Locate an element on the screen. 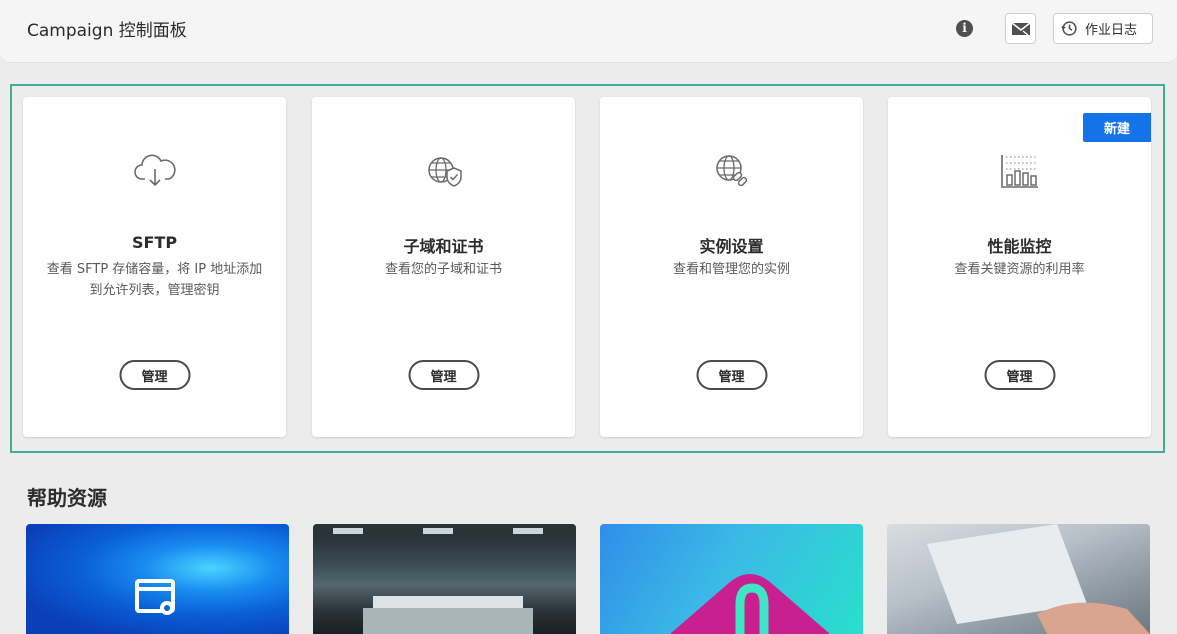 This screenshot has width=1177, height=634. card-performance-monitoring: 新建 性能监控 查看关键资源的利用率 管理 is located at coordinates (1019, 267).